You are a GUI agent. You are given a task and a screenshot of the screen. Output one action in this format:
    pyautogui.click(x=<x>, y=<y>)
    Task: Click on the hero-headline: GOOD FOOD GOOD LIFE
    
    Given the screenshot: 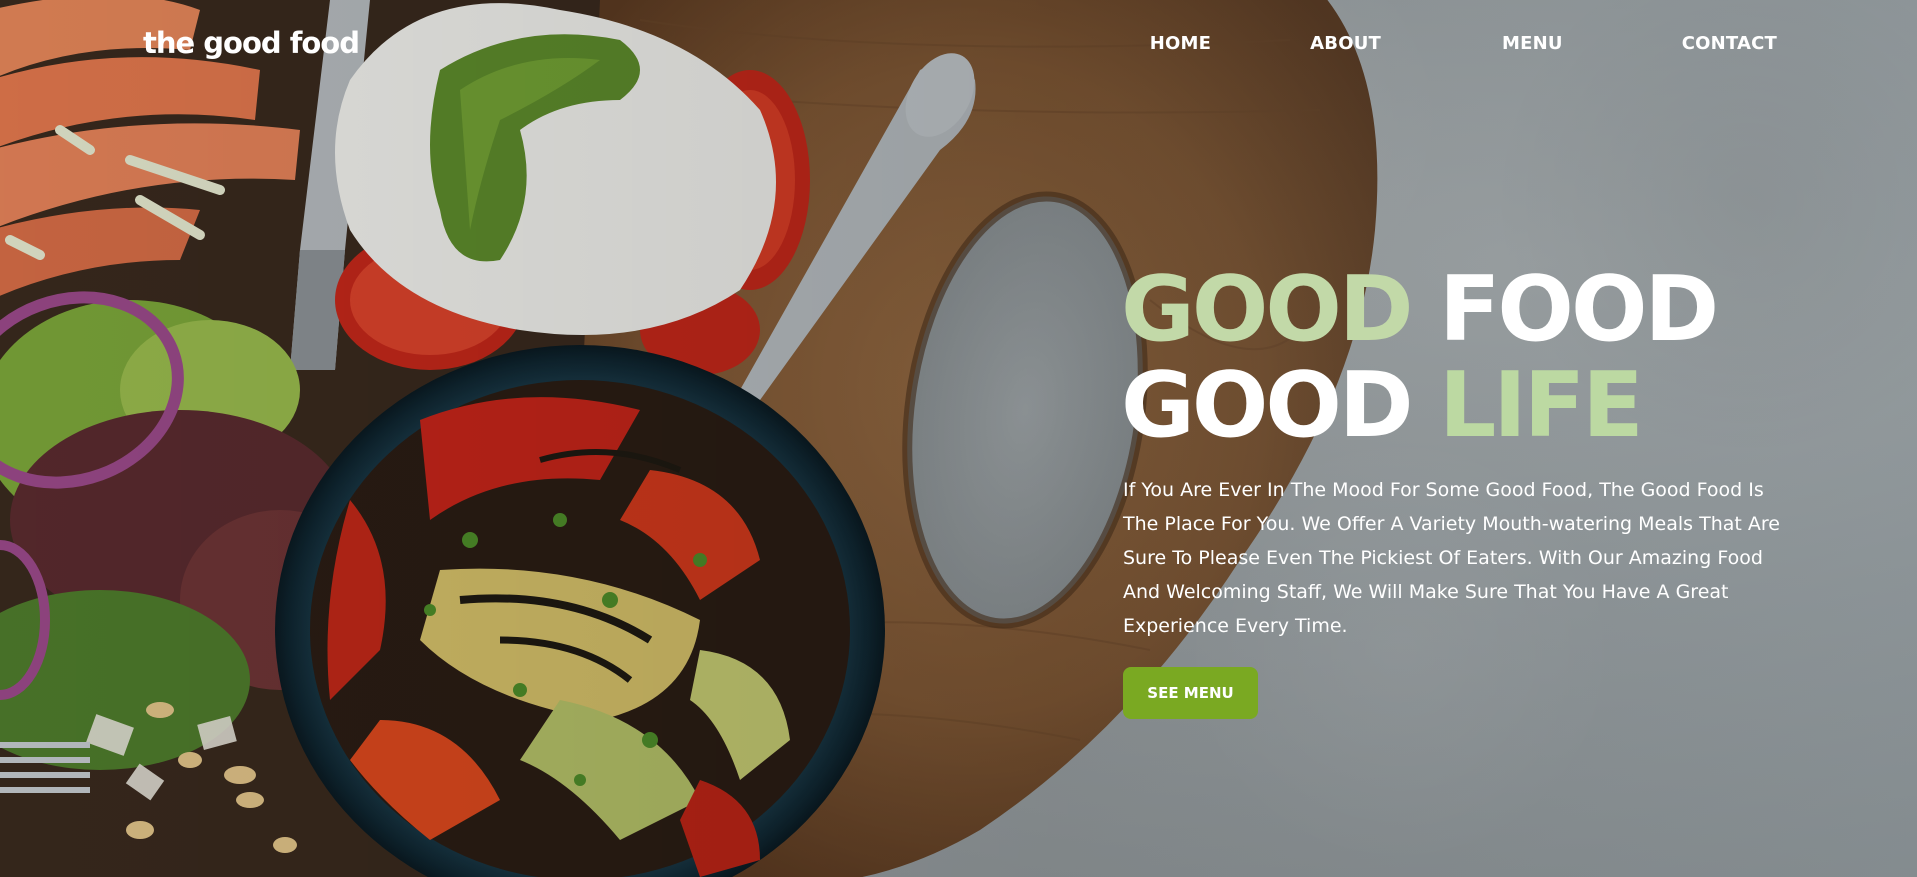 What is the action you would take?
    pyautogui.click(x=1420, y=358)
    